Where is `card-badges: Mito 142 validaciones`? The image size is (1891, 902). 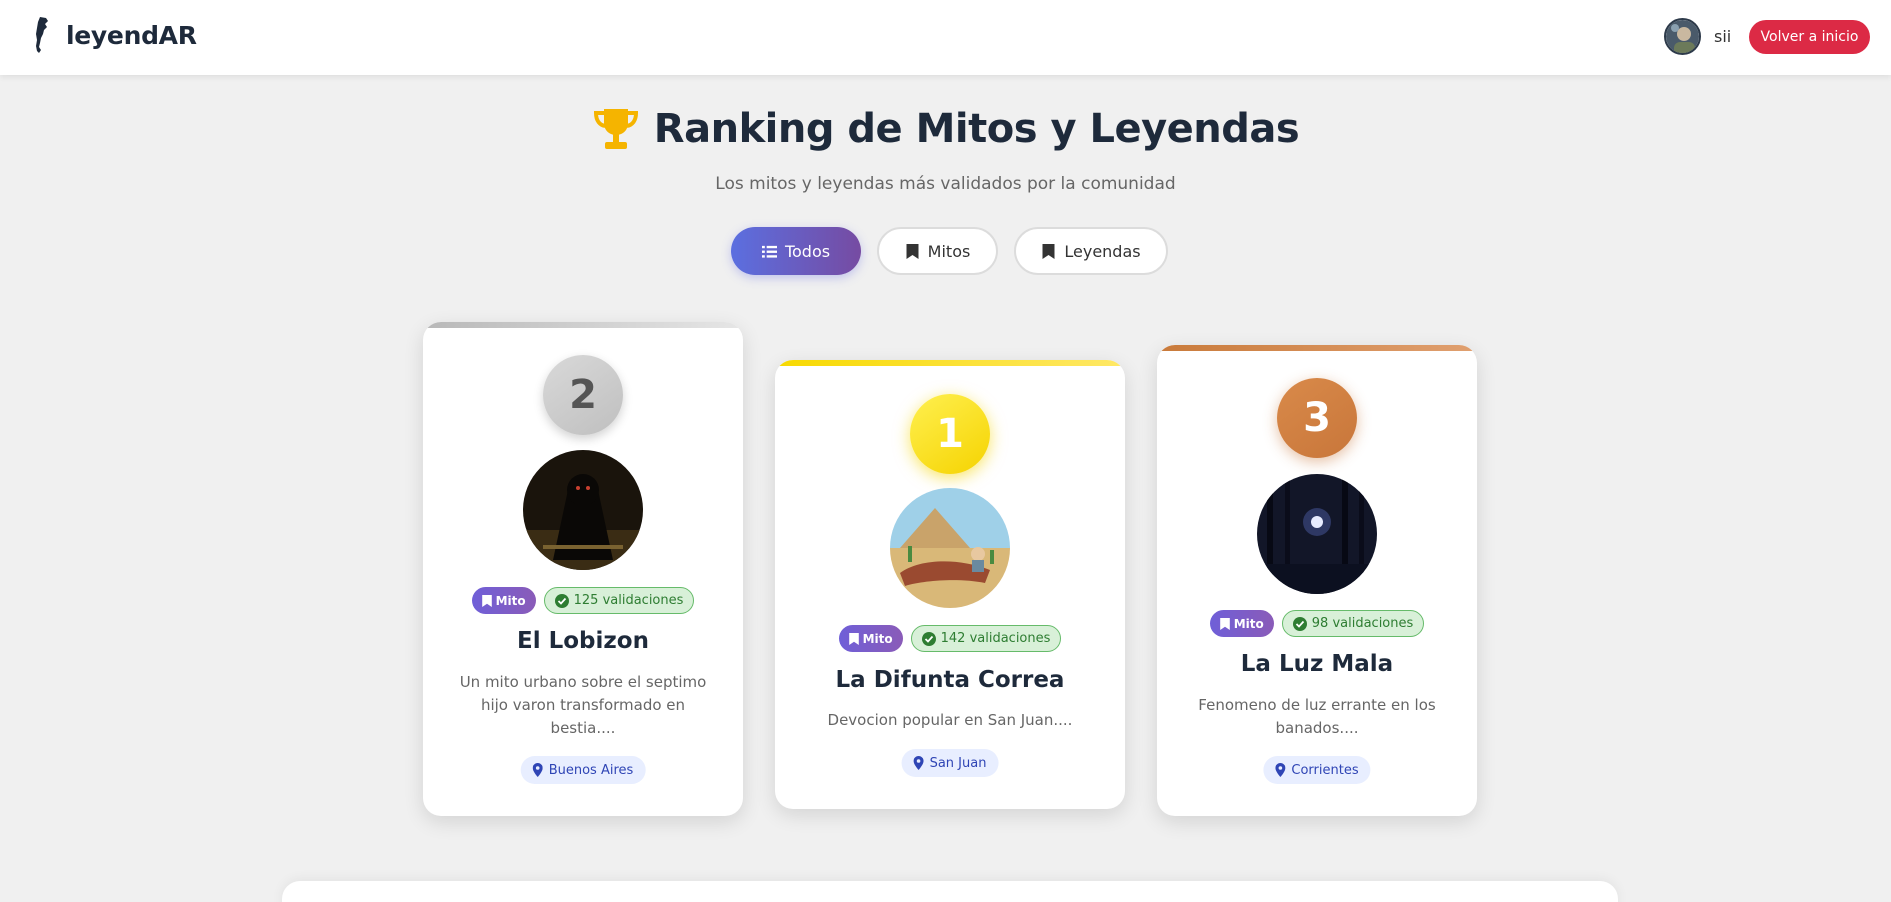
card-badges: Mito 142 validaciones is located at coordinates (950, 638).